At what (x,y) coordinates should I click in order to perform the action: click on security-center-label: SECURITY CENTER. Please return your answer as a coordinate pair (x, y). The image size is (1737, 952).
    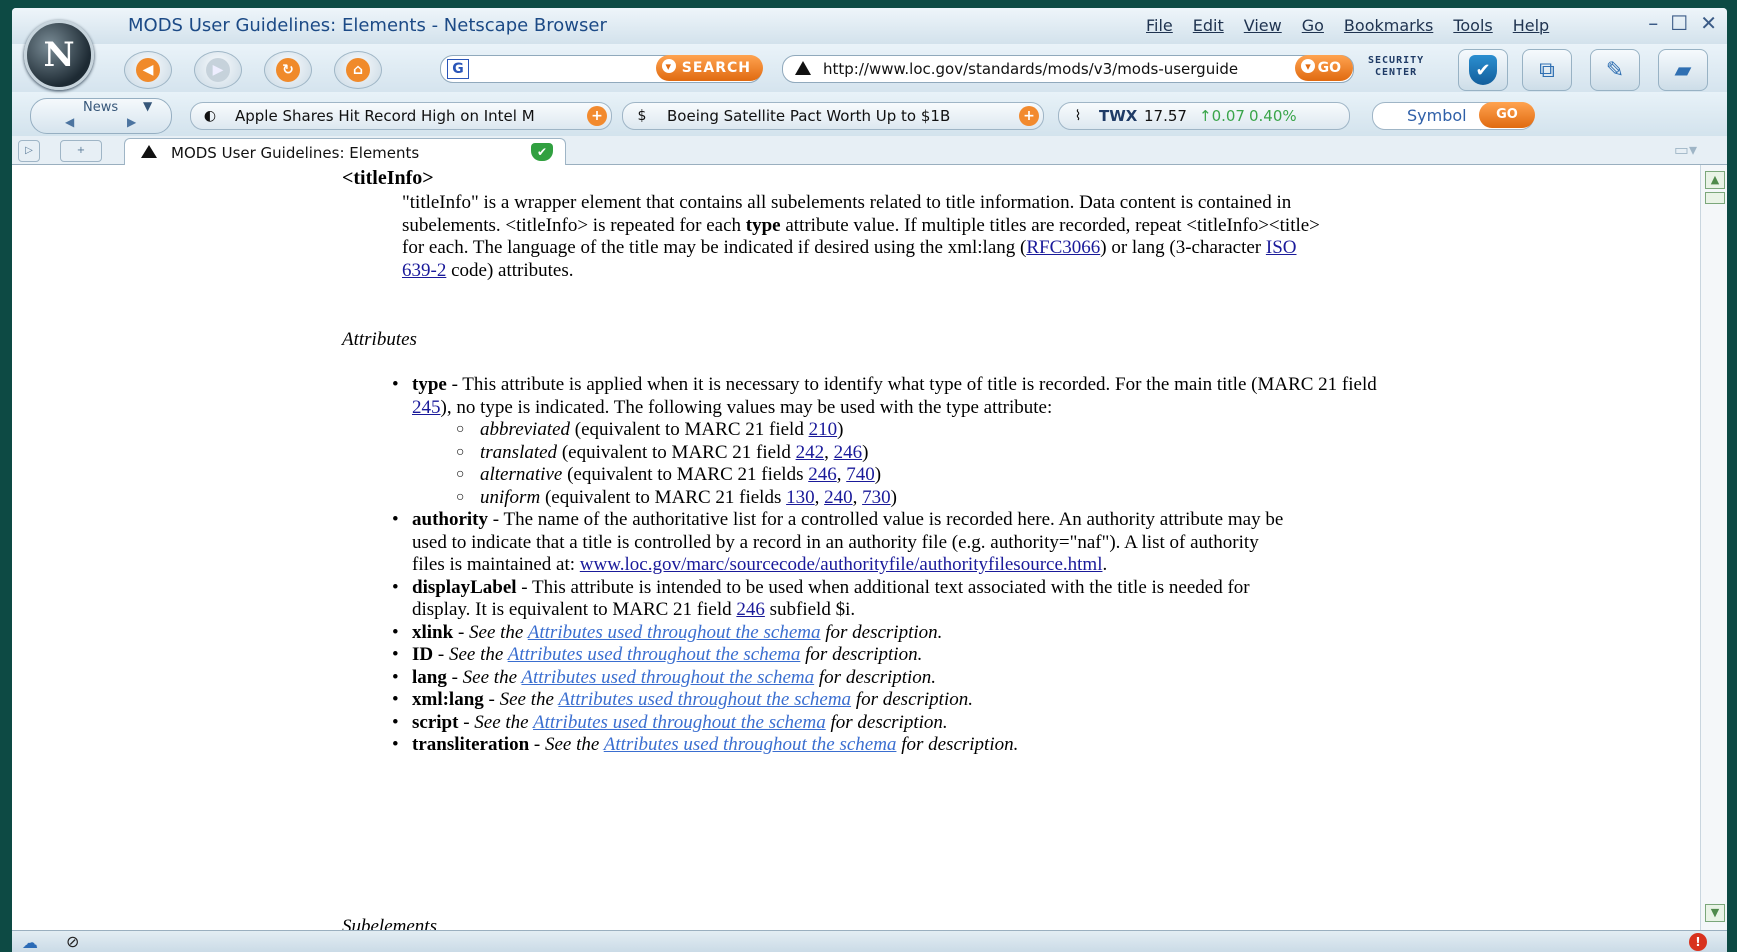
    Looking at the image, I should click on (1396, 67).